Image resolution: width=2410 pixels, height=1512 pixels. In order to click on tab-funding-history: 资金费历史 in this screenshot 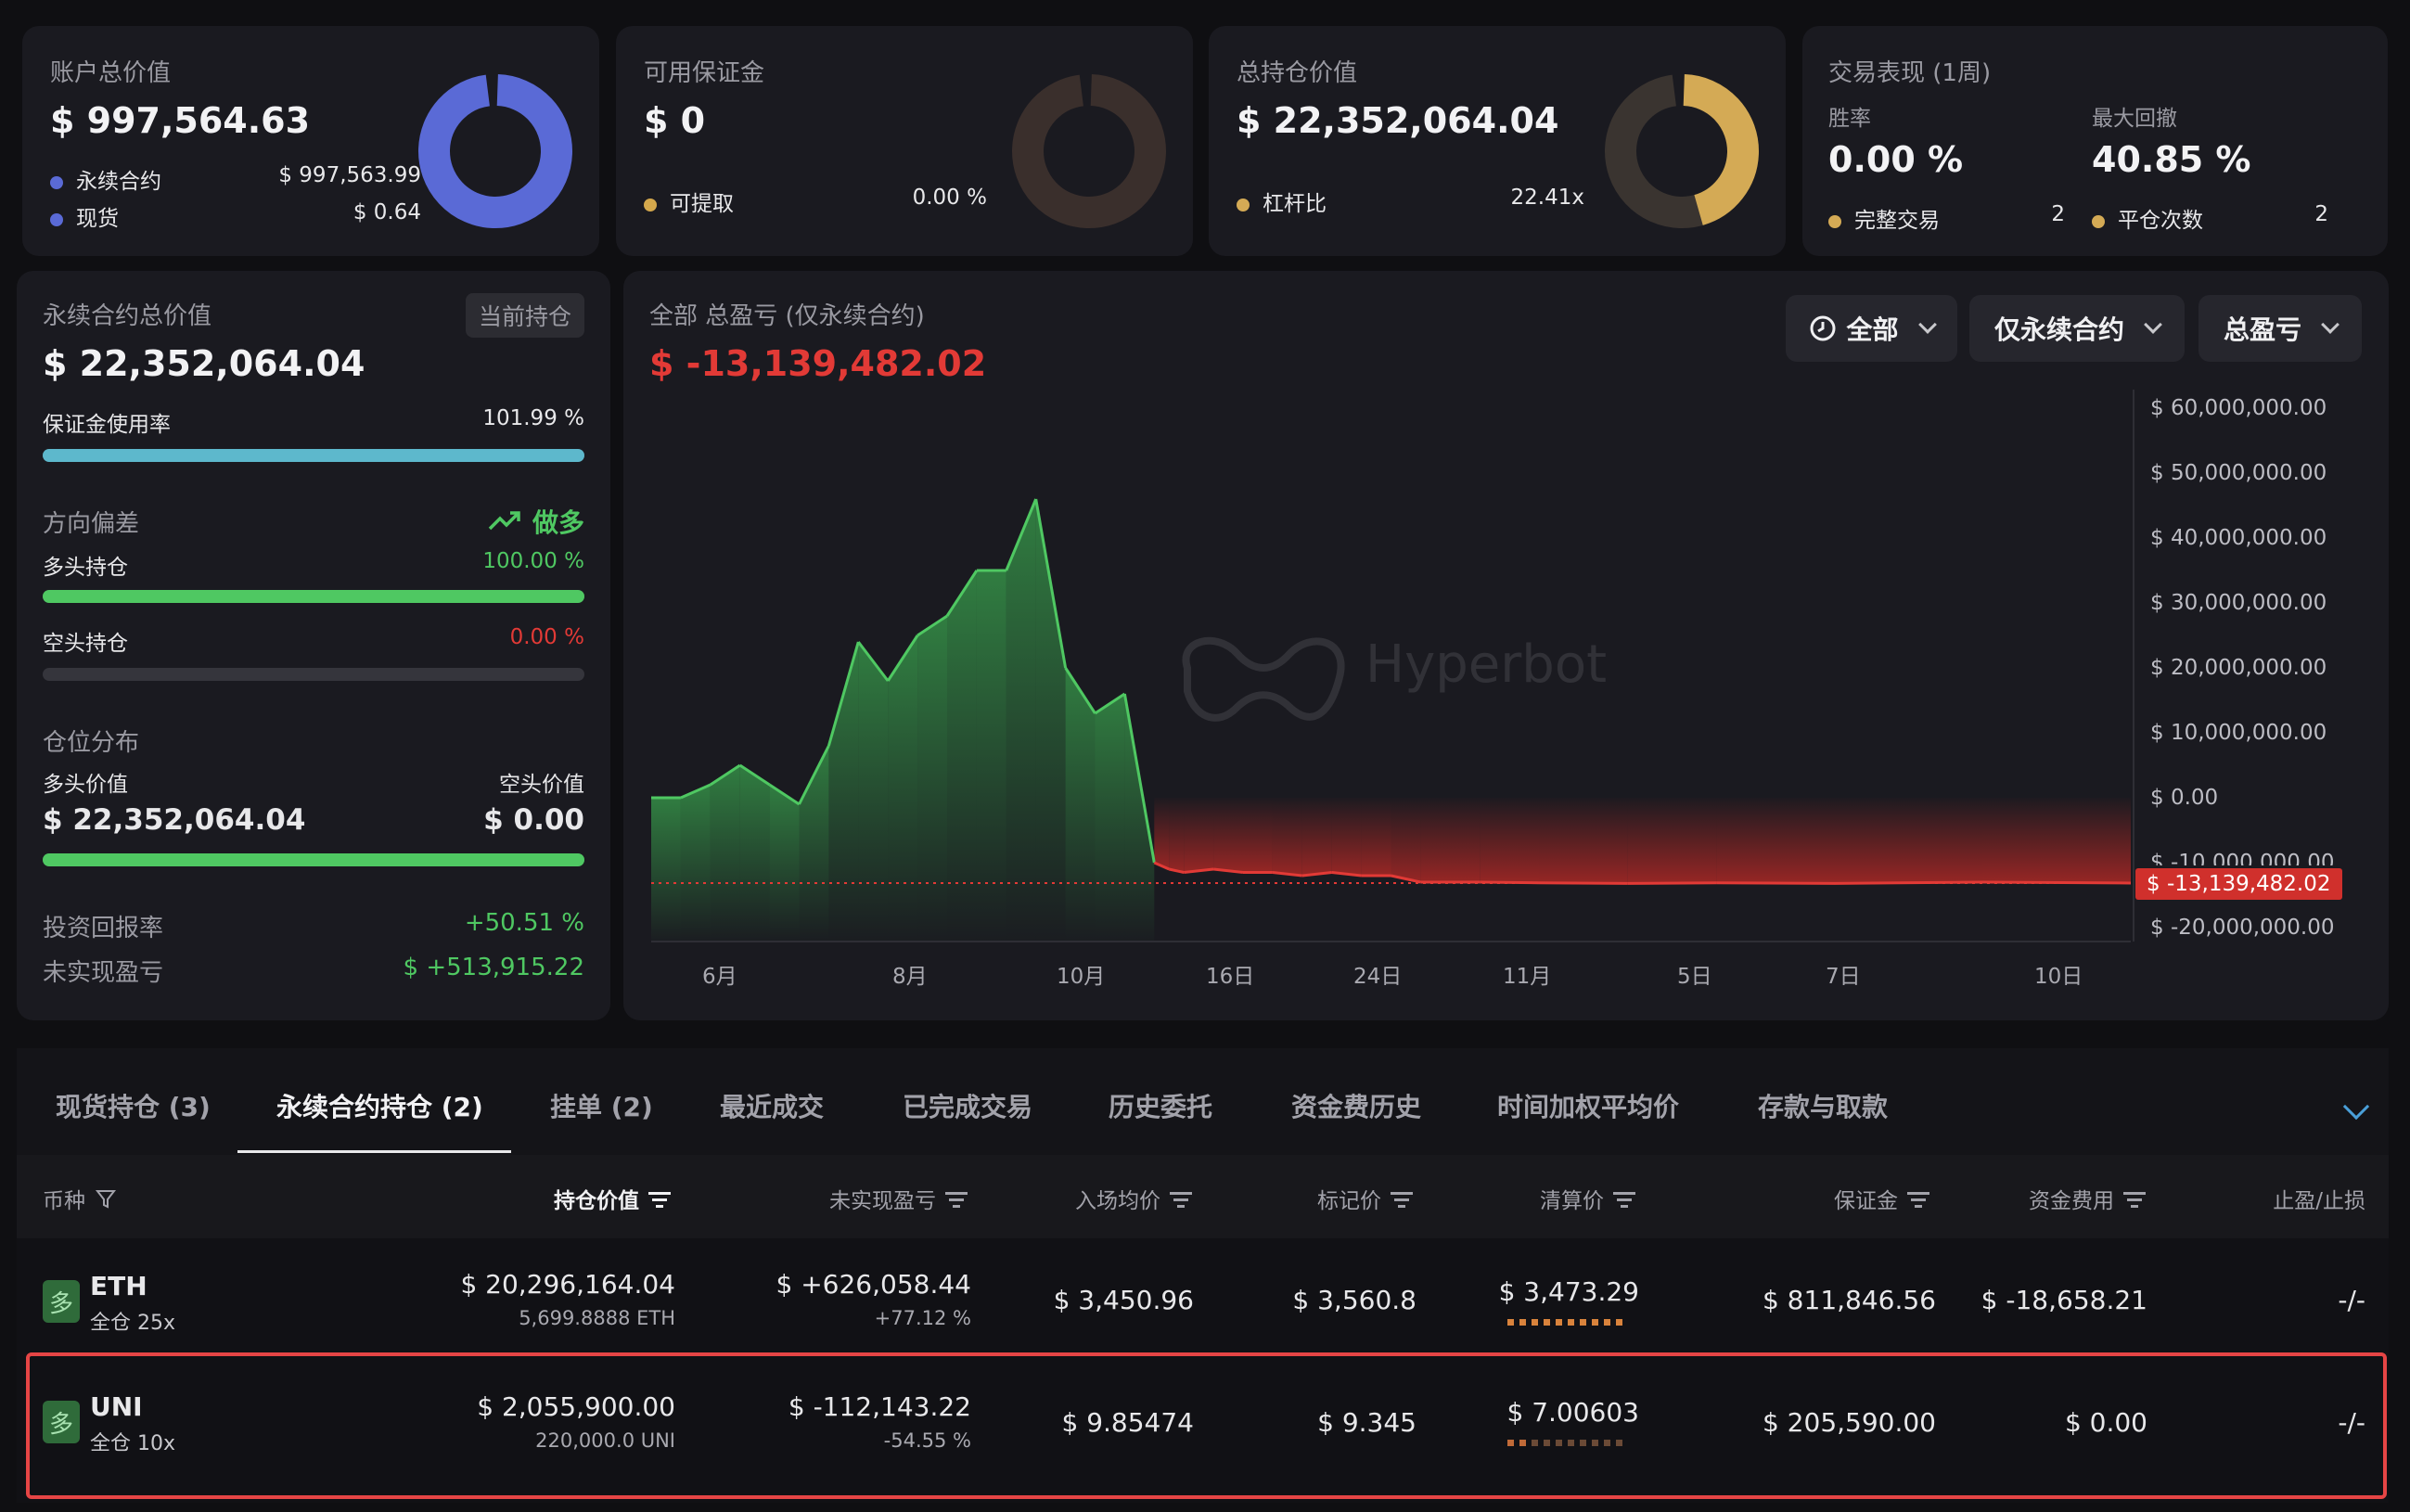, I will do `click(1356, 1105)`.